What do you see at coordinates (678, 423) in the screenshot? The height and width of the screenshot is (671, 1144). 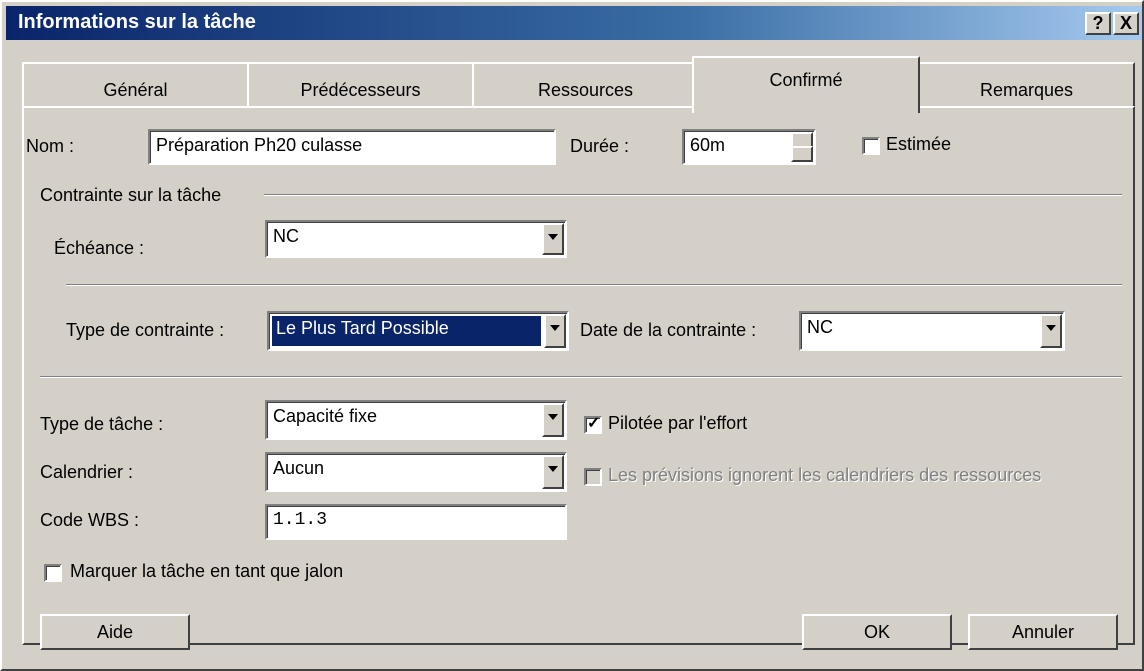 I see `effort-driven-label: Pilotée par l'effort` at bounding box center [678, 423].